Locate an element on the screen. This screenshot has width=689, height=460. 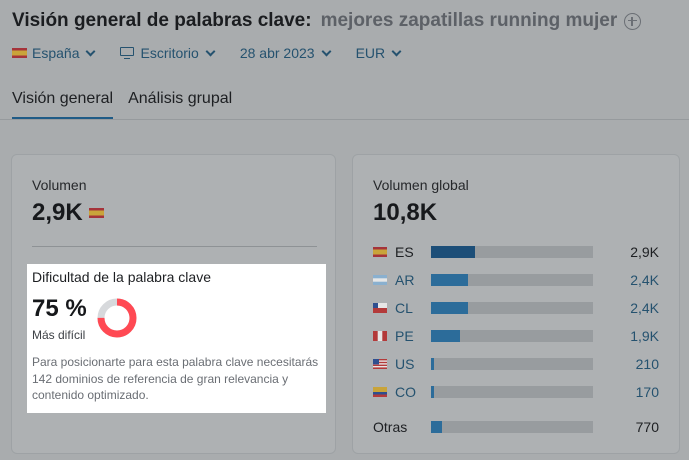
argentina-flag-icon is located at coordinates (380, 280).